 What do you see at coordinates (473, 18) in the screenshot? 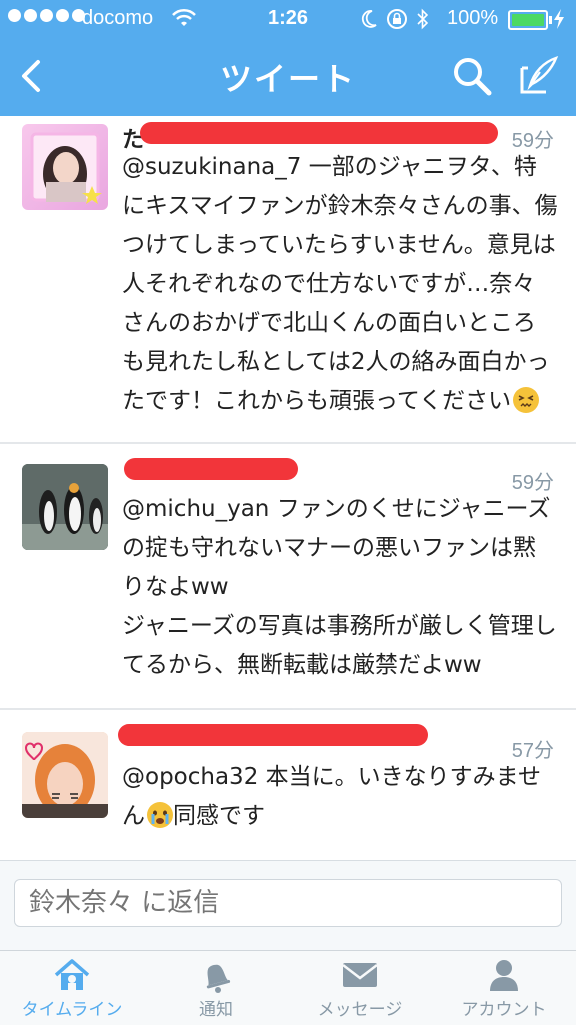
I see `battery-percent: 100%` at bounding box center [473, 18].